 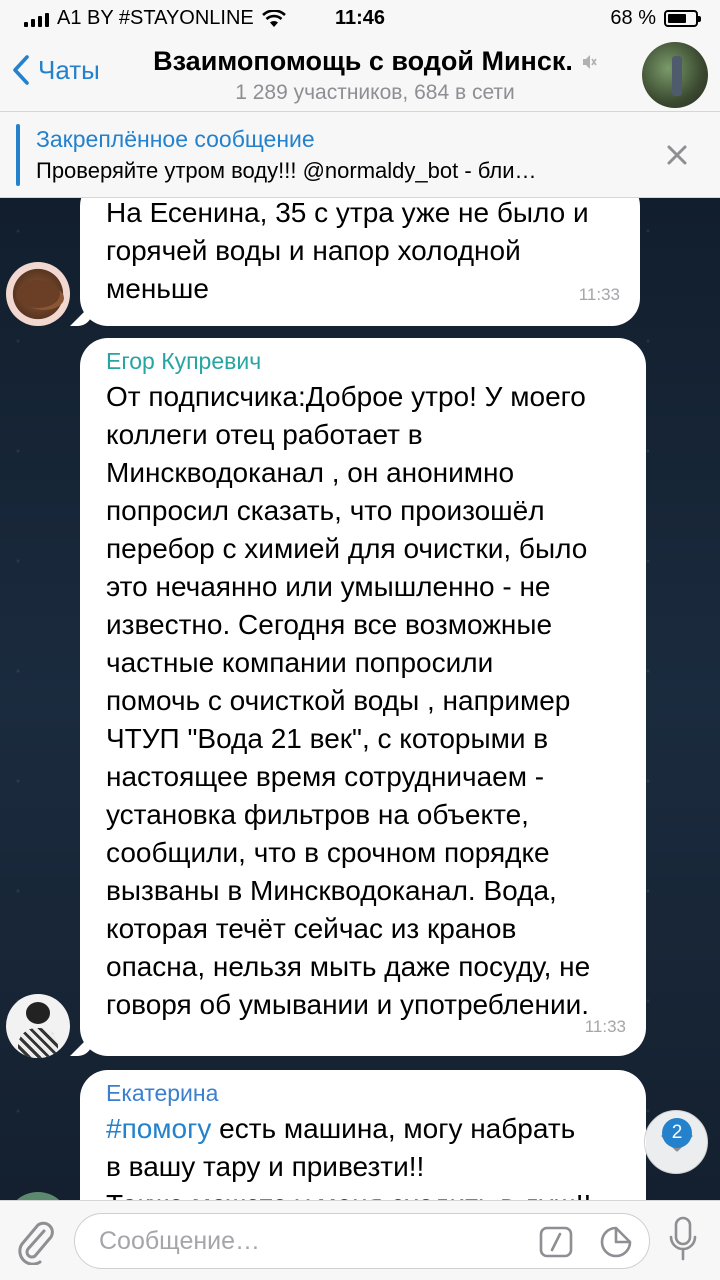 What do you see at coordinates (158, 1128) in the screenshot?
I see `hashtag-link: #помогу` at bounding box center [158, 1128].